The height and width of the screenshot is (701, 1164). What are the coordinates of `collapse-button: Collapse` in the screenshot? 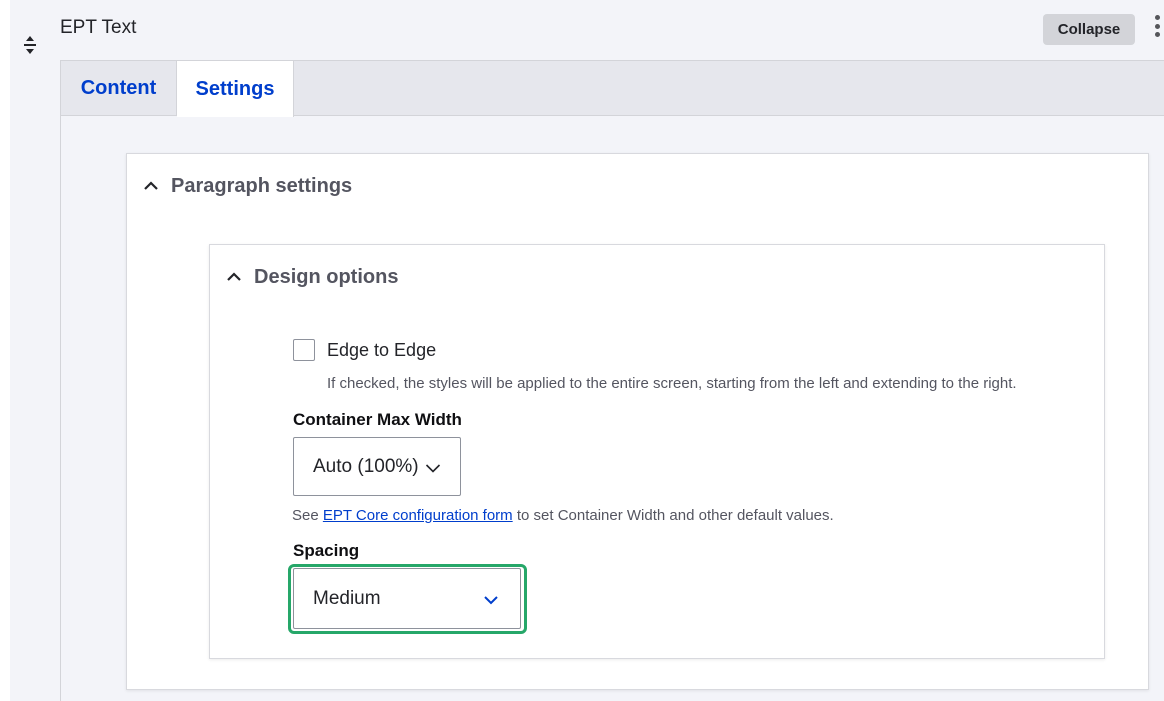 It's located at (1089, 29).